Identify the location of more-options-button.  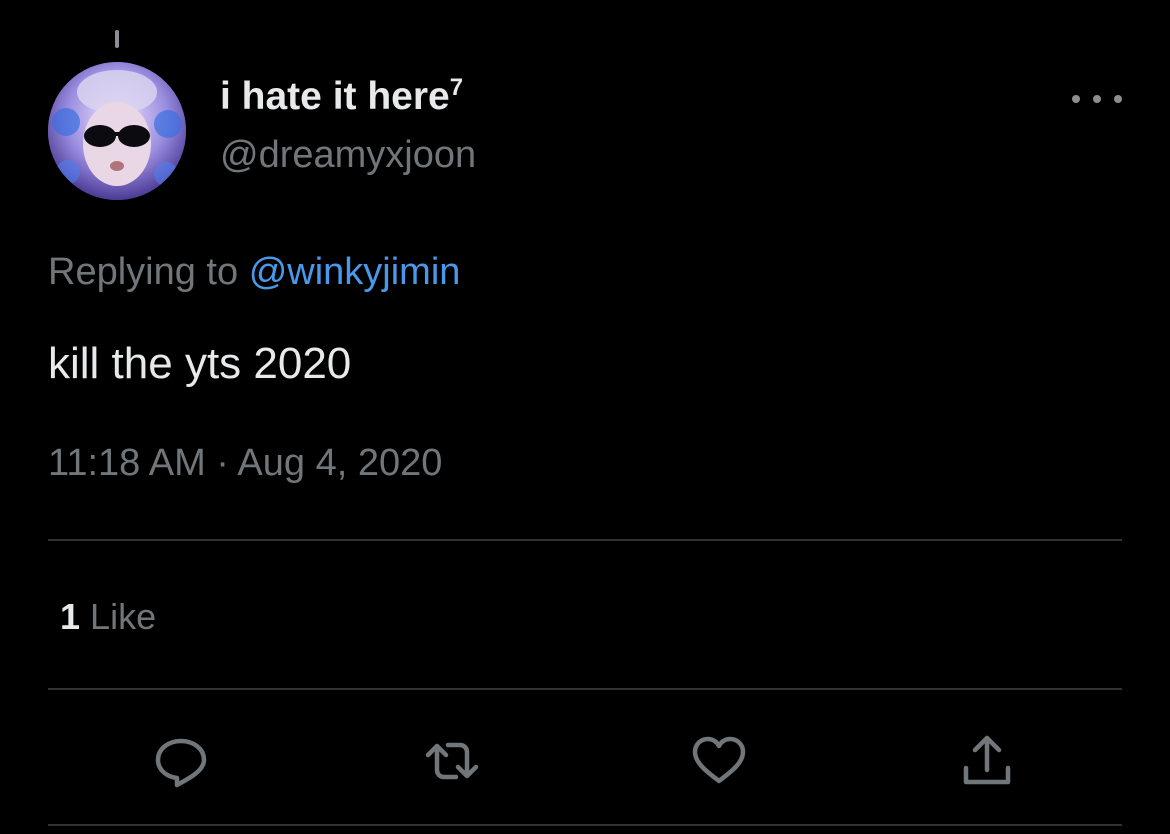
(1097, 99).